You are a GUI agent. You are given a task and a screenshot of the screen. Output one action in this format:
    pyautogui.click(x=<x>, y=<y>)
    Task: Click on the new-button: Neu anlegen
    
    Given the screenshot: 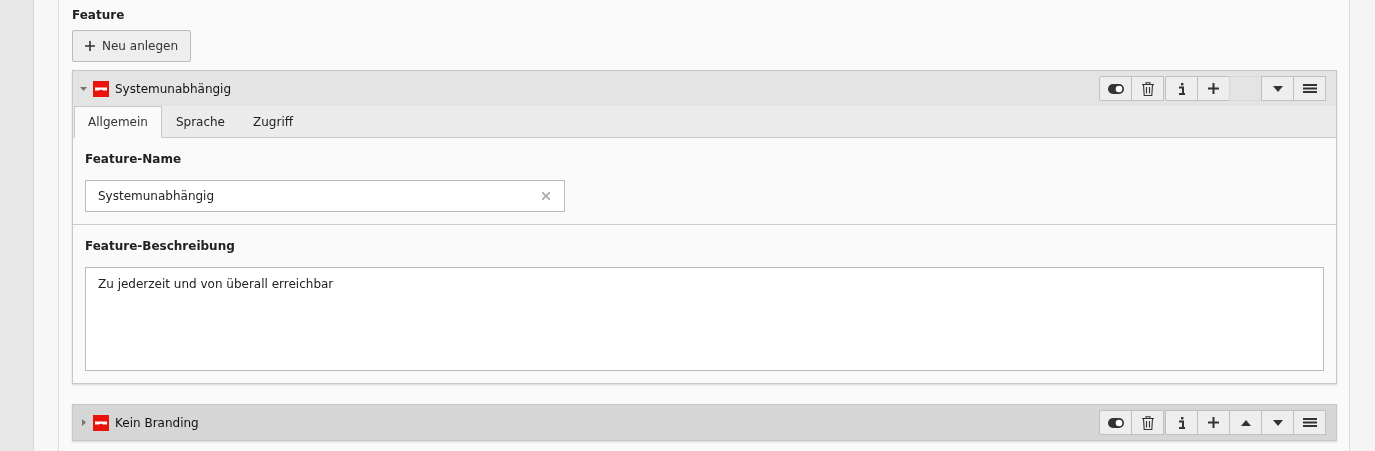 What is the action you would take?
    pyautogui.click(x=132, y=46)
    